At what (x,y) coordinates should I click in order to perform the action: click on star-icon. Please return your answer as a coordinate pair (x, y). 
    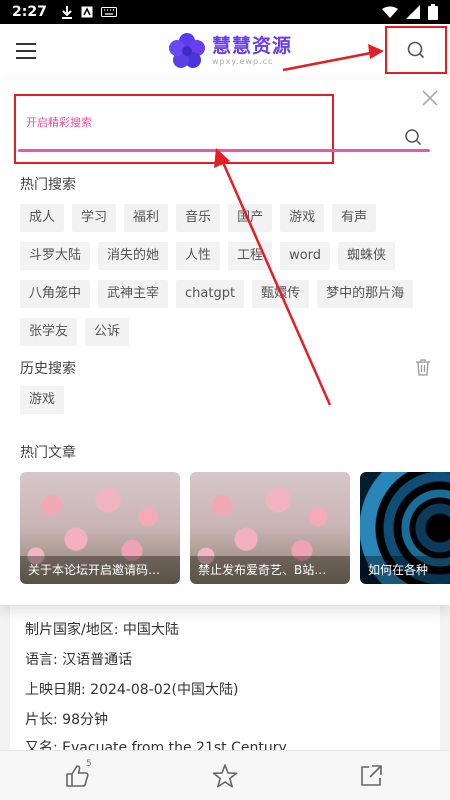
    Looking at the image, I should click on (225, 776).